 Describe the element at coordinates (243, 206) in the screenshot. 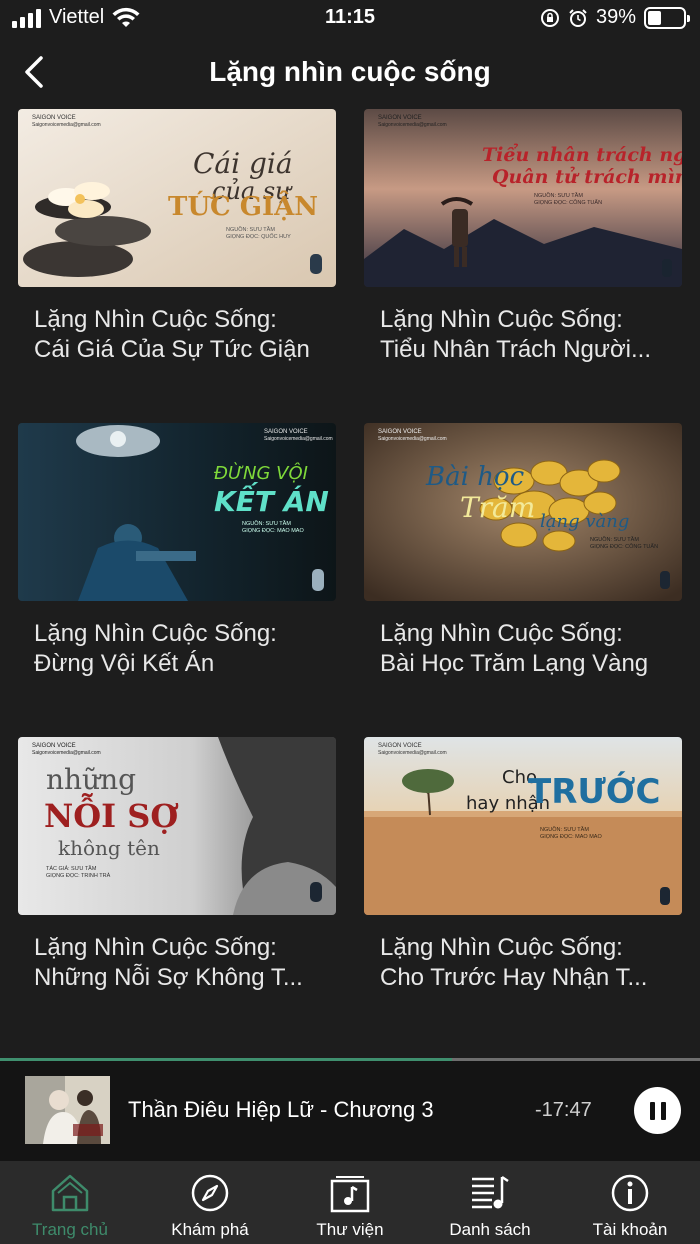

I see `svg-text: TỨC GIẬN` at that location.